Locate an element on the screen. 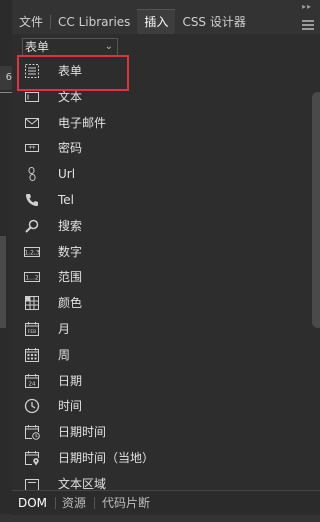  insert-item-label: 电子邮件 is located at coordinates (82, 122).